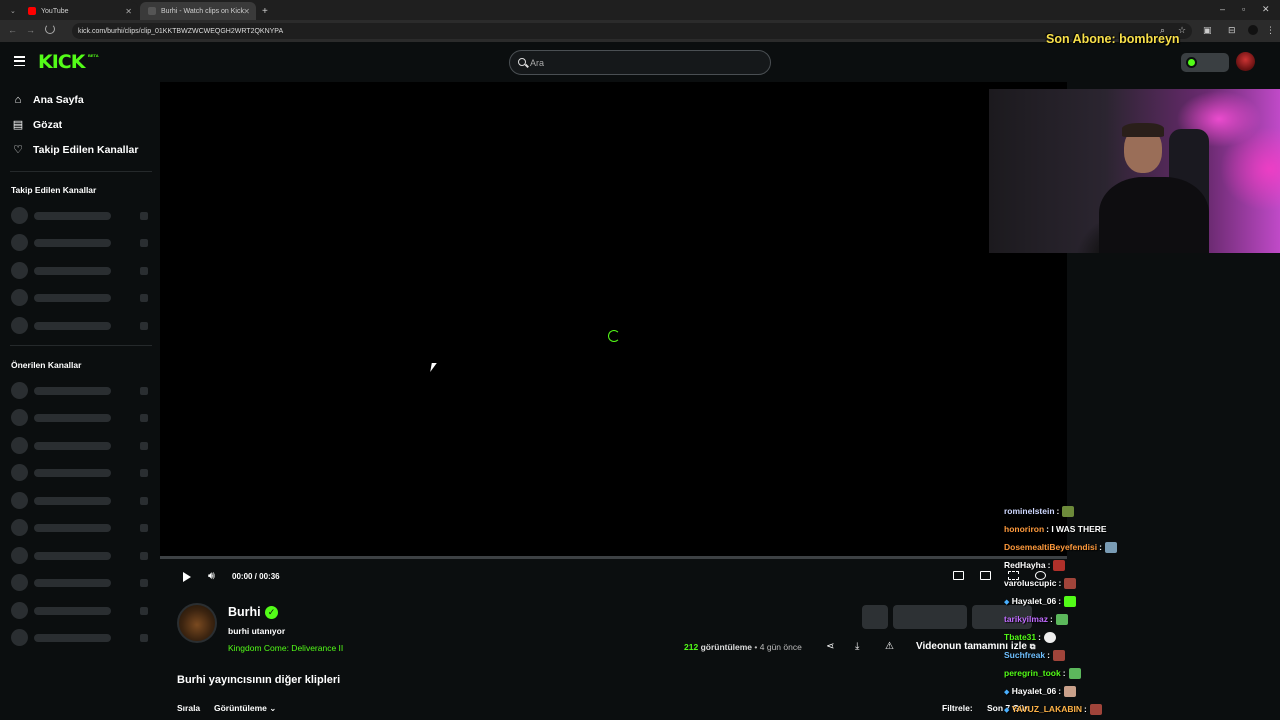 The width and height of the screenshot is (1280, 720). What do you see at coordinates (79, 11) in the screenshot?
I see `tab-youtube: YouTube ✕` at bounding box center [79, 11].